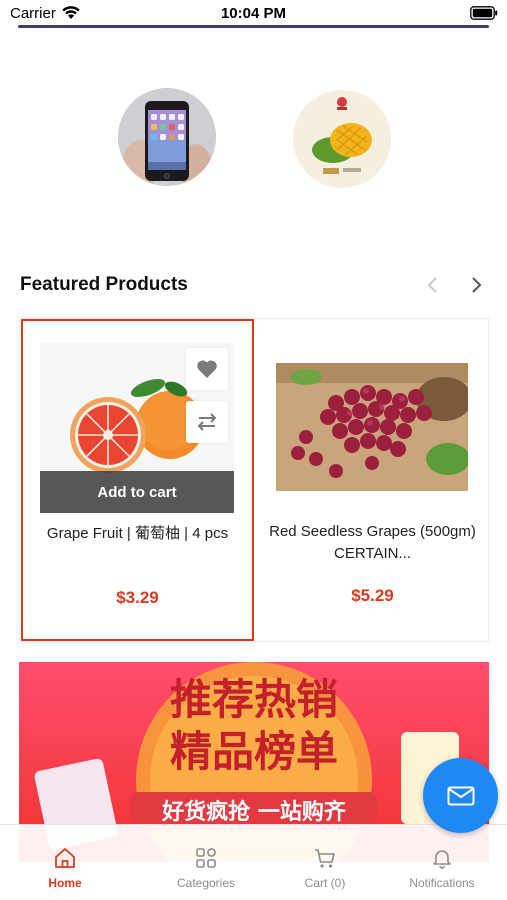 Image resolution: width=507 pixels, height=900 pixels. I want to click on product-price: $5.29, so click(372, 595).